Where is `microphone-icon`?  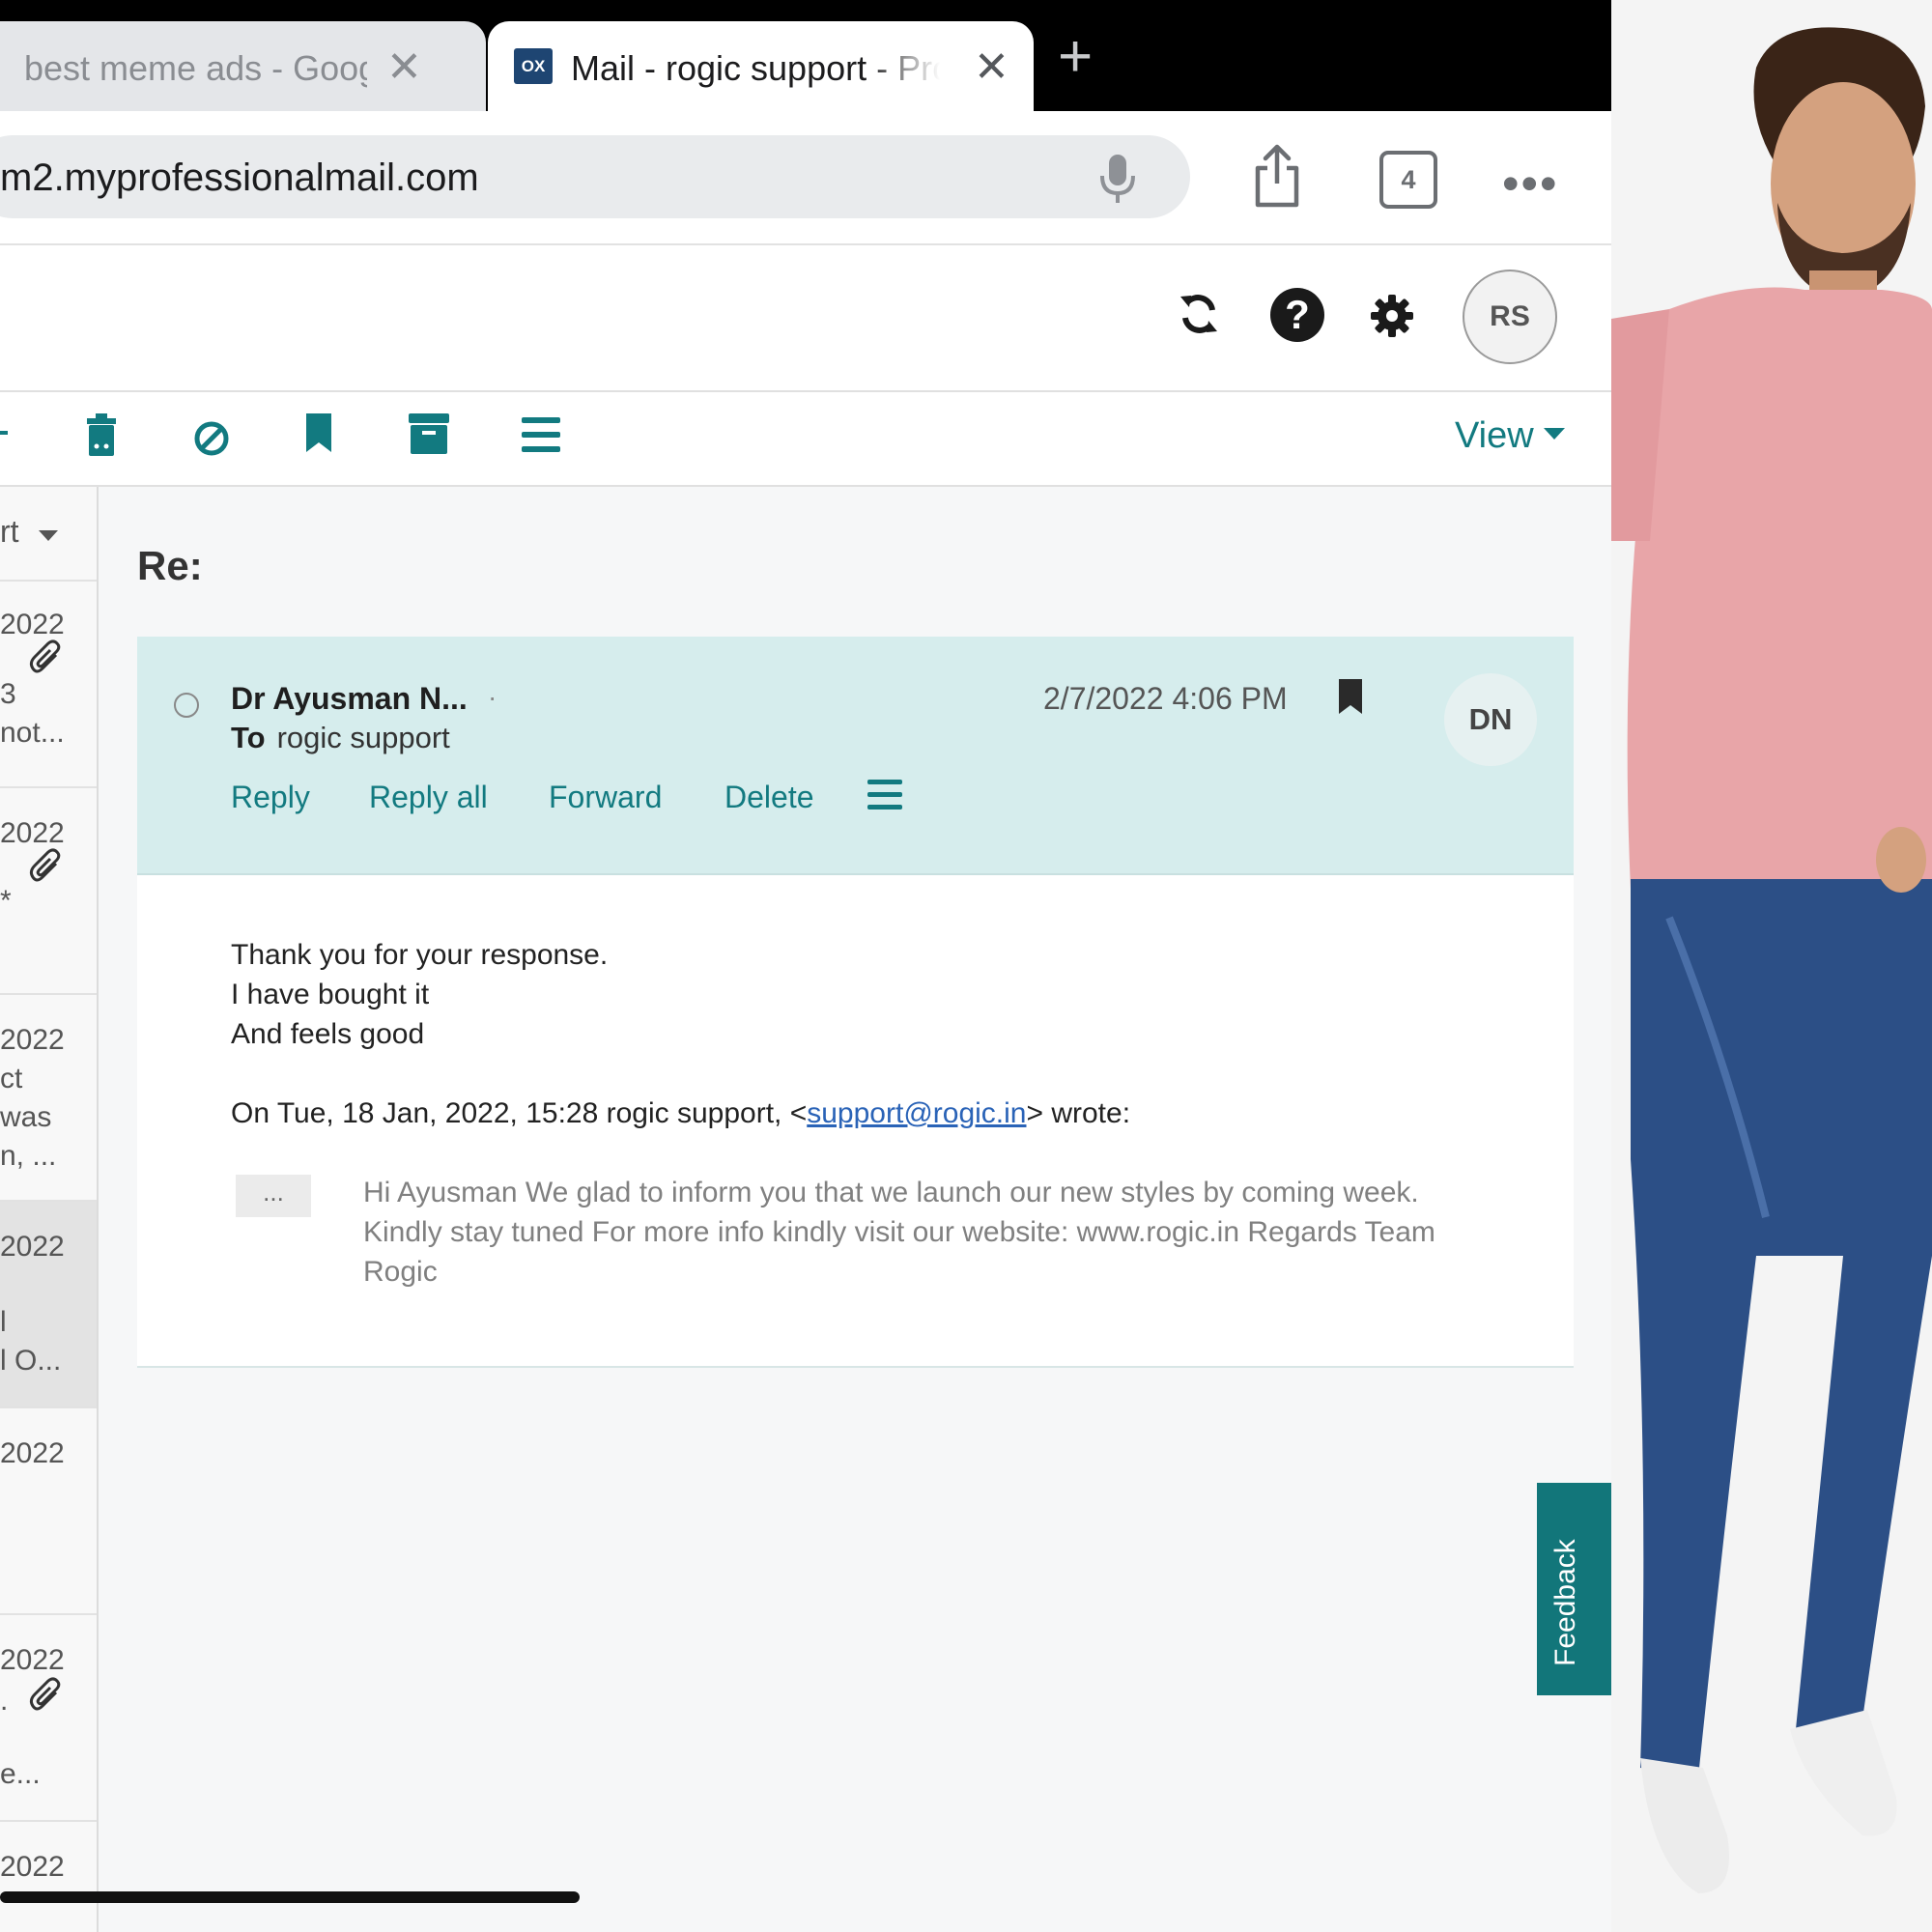
microphone-icon is located at coordinates (1117, 179).